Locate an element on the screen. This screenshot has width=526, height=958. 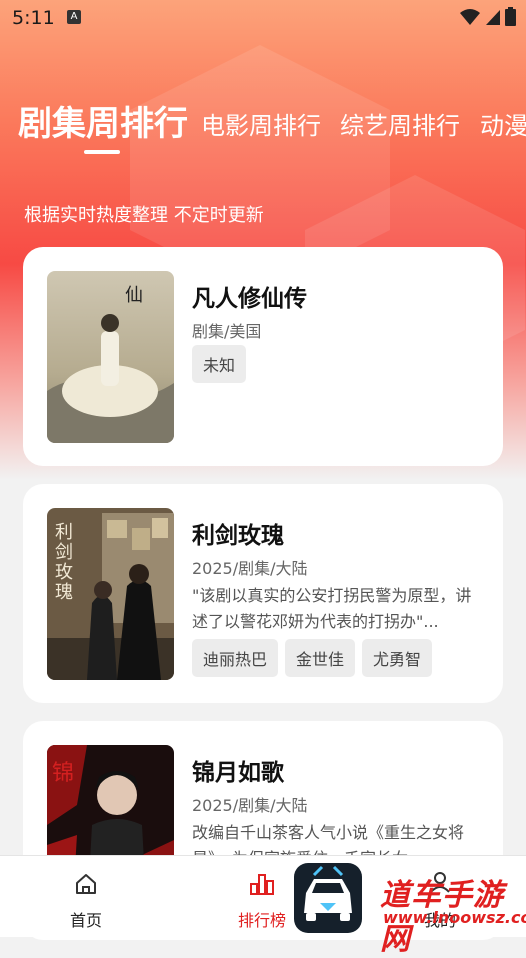
tab-movie-weekly: 电影周排行 is located at coordinates (261, 123).